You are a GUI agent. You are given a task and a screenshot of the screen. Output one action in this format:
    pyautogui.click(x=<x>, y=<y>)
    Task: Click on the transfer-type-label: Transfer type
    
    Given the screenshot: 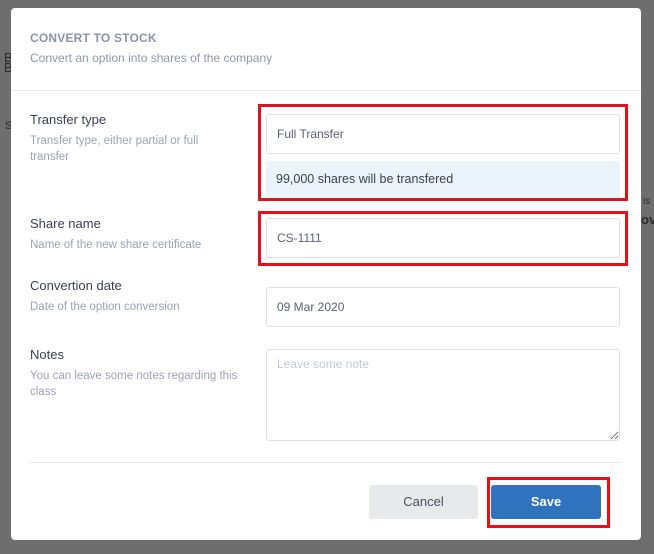 What is the action you would take?
    pyautogui.click(x=68, y=119)
    